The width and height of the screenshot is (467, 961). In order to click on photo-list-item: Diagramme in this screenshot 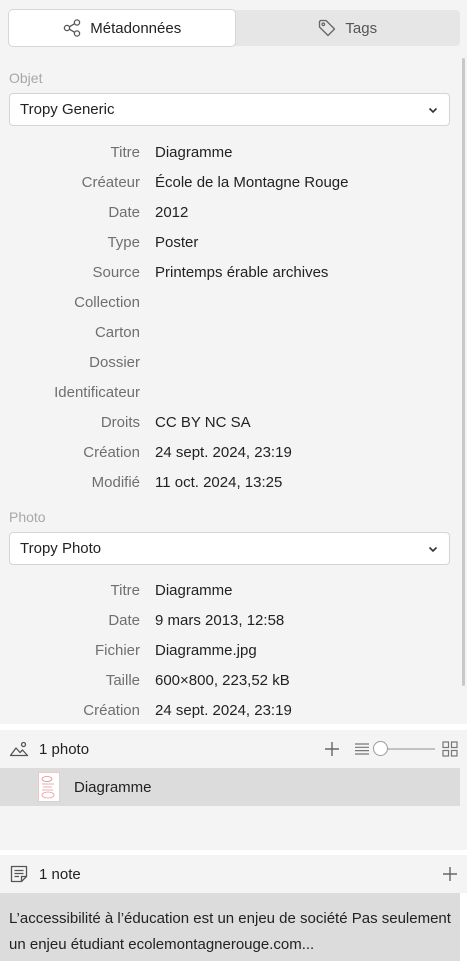, I will do `click(230, 787)`.